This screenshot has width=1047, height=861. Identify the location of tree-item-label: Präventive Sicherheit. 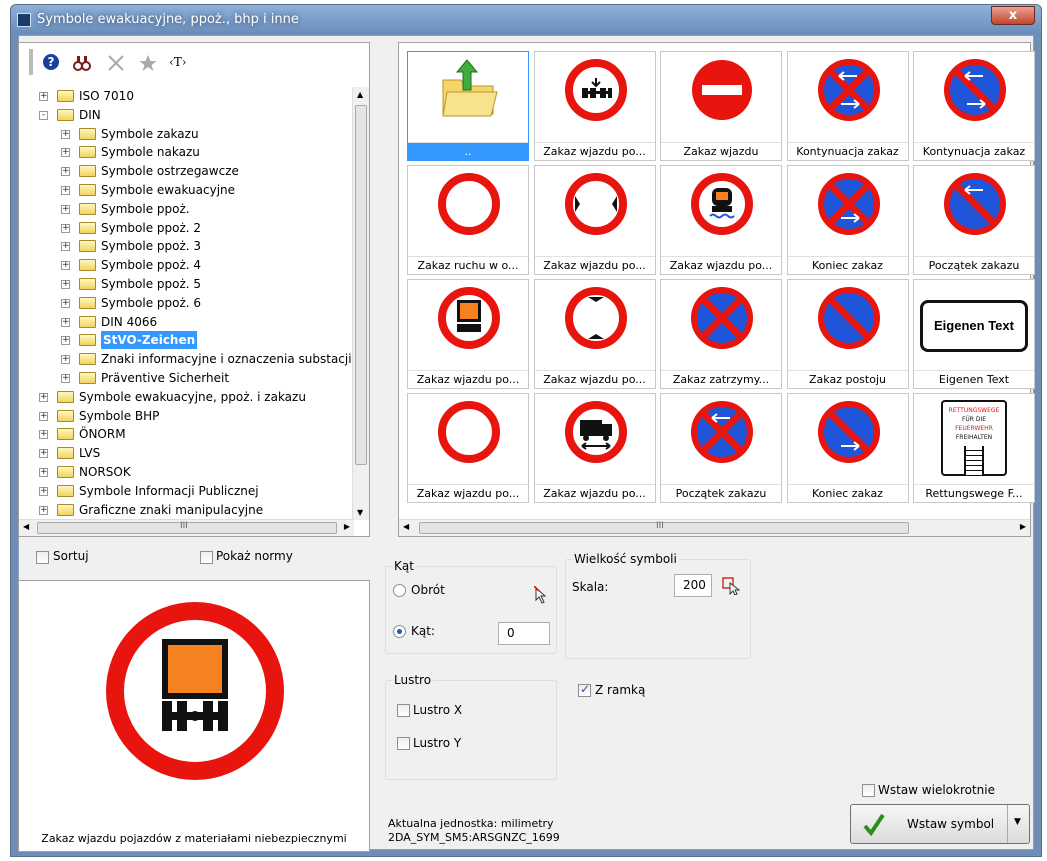
(165, 378).